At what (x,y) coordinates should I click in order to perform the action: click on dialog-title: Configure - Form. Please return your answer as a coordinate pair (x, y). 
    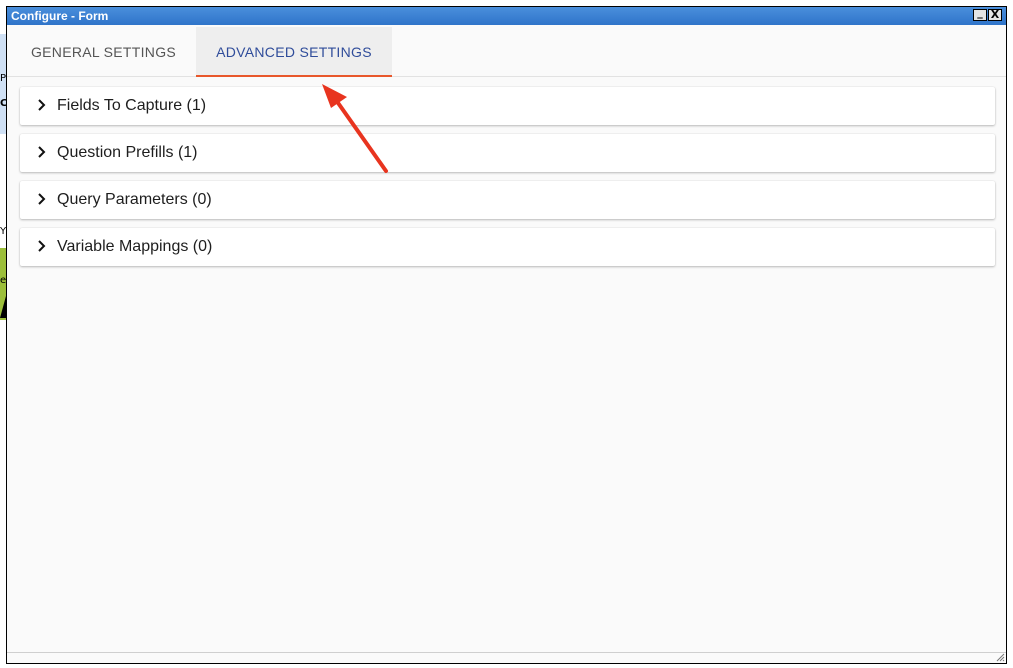
    Looking at the image, I should click on (60, 16).